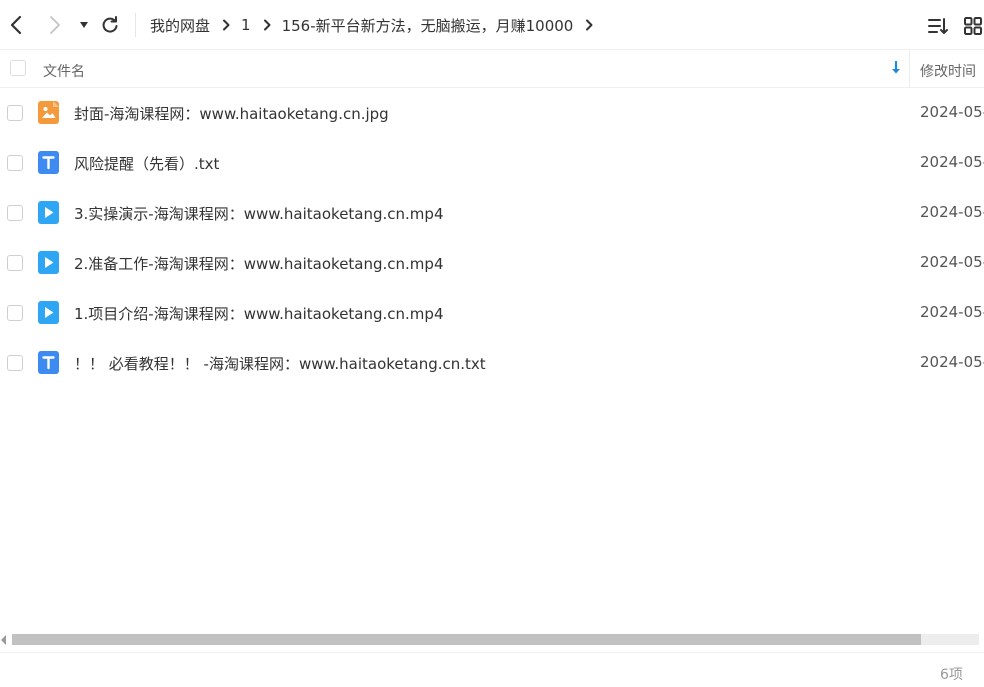 This screenshot has height=687, width=984. I want to click on file-name: 2.准备工作-海淘课程网：www.haitaoketang.cn.mp4, so click(259, 263).